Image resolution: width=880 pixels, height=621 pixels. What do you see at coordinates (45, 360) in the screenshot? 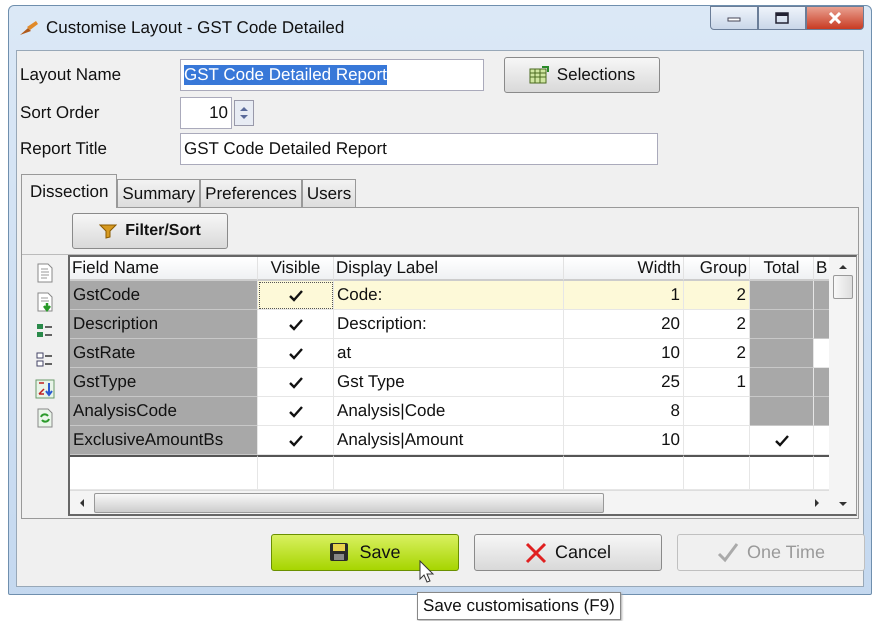
I see `list-icon` at bounding box center [45, 360].